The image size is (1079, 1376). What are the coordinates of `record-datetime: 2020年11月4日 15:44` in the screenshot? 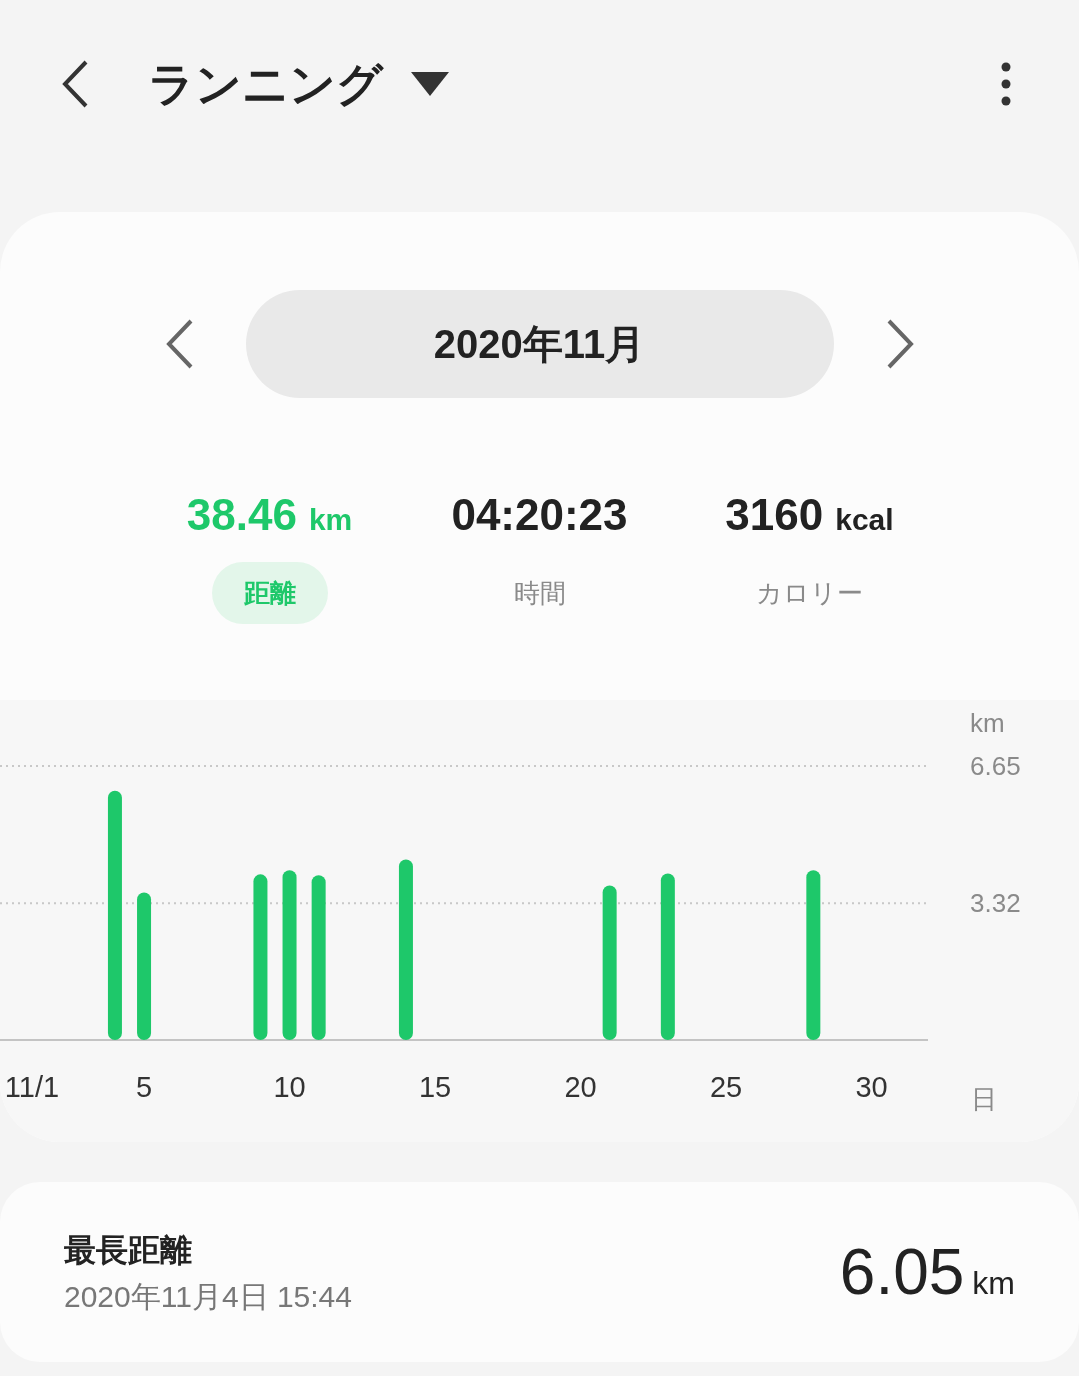 It's located at (208, 1296).